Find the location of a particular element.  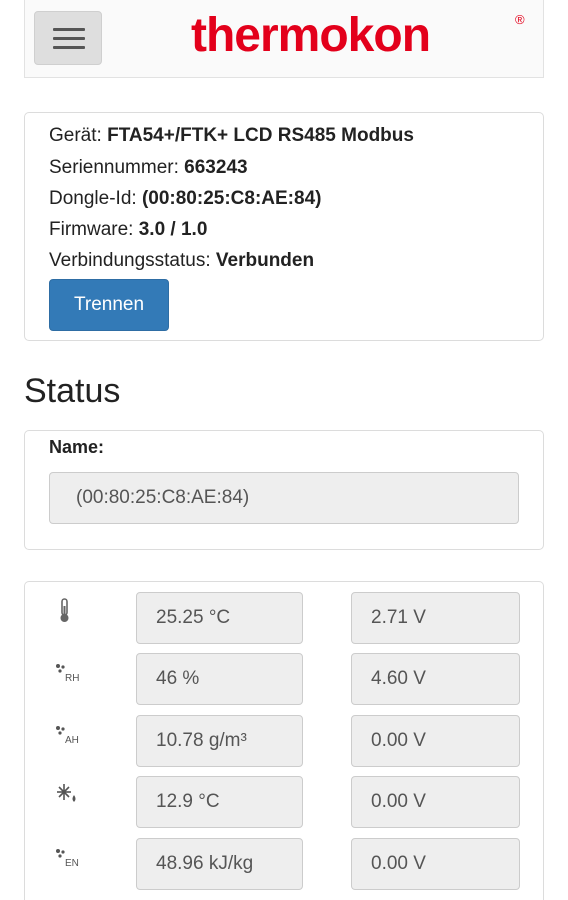

firmware-value: 3.0 / 1.0 is located at coordinates (173, 229).